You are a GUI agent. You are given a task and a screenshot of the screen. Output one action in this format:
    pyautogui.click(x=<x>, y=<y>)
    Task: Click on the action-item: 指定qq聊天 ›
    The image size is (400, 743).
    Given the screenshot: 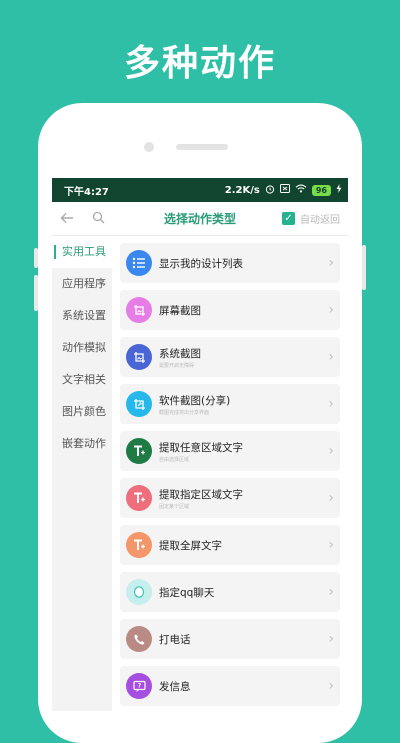 What is the action you would take?
    pyautogui.click(x=230, y=592)
    